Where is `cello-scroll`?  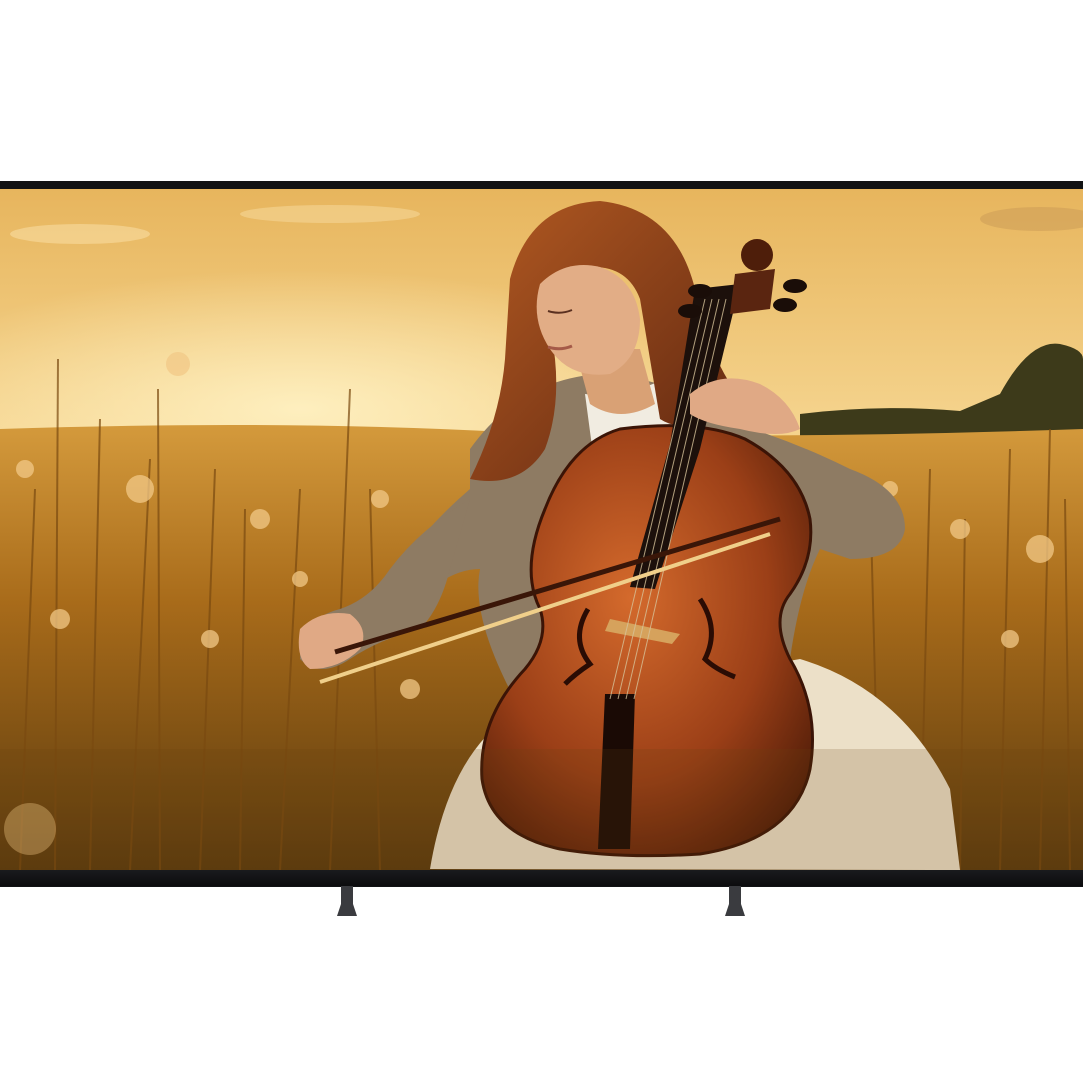 cello-scroll is located at coordinates (757, 255).